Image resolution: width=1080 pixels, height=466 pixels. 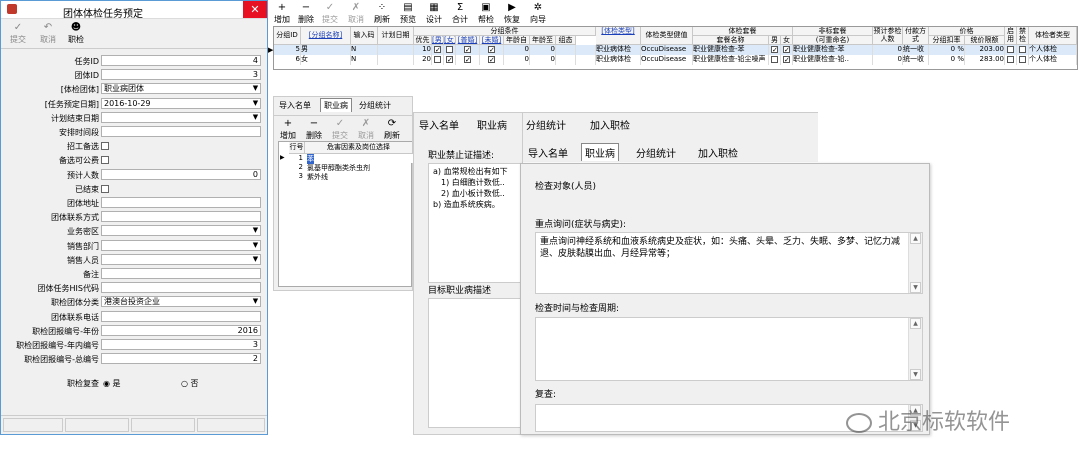 What do you see at coordinates (287, 36) in the screenshot?
I see `col-id: 分组ID` at bounding box center [287, 36].